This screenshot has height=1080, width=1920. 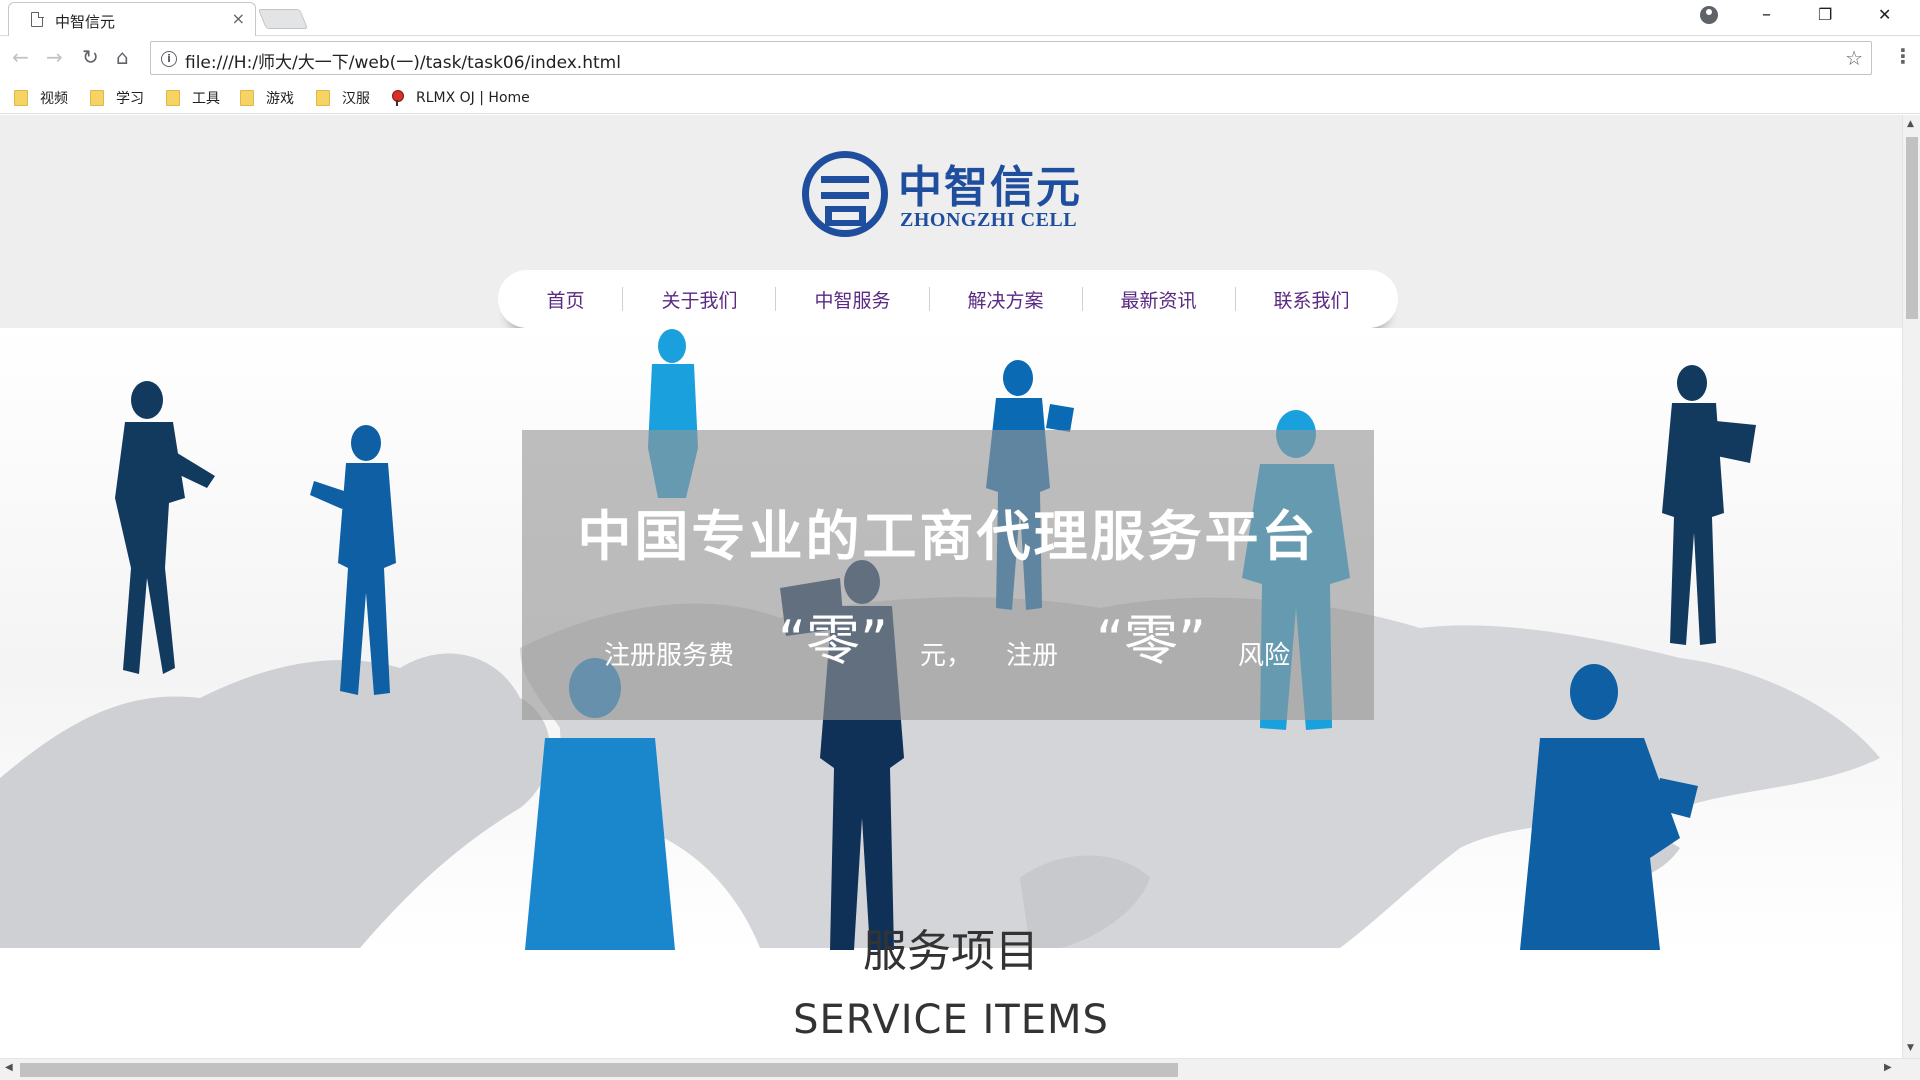 I want to click on nav-item-news: 最新资讯, so click(x=1159, y=299).